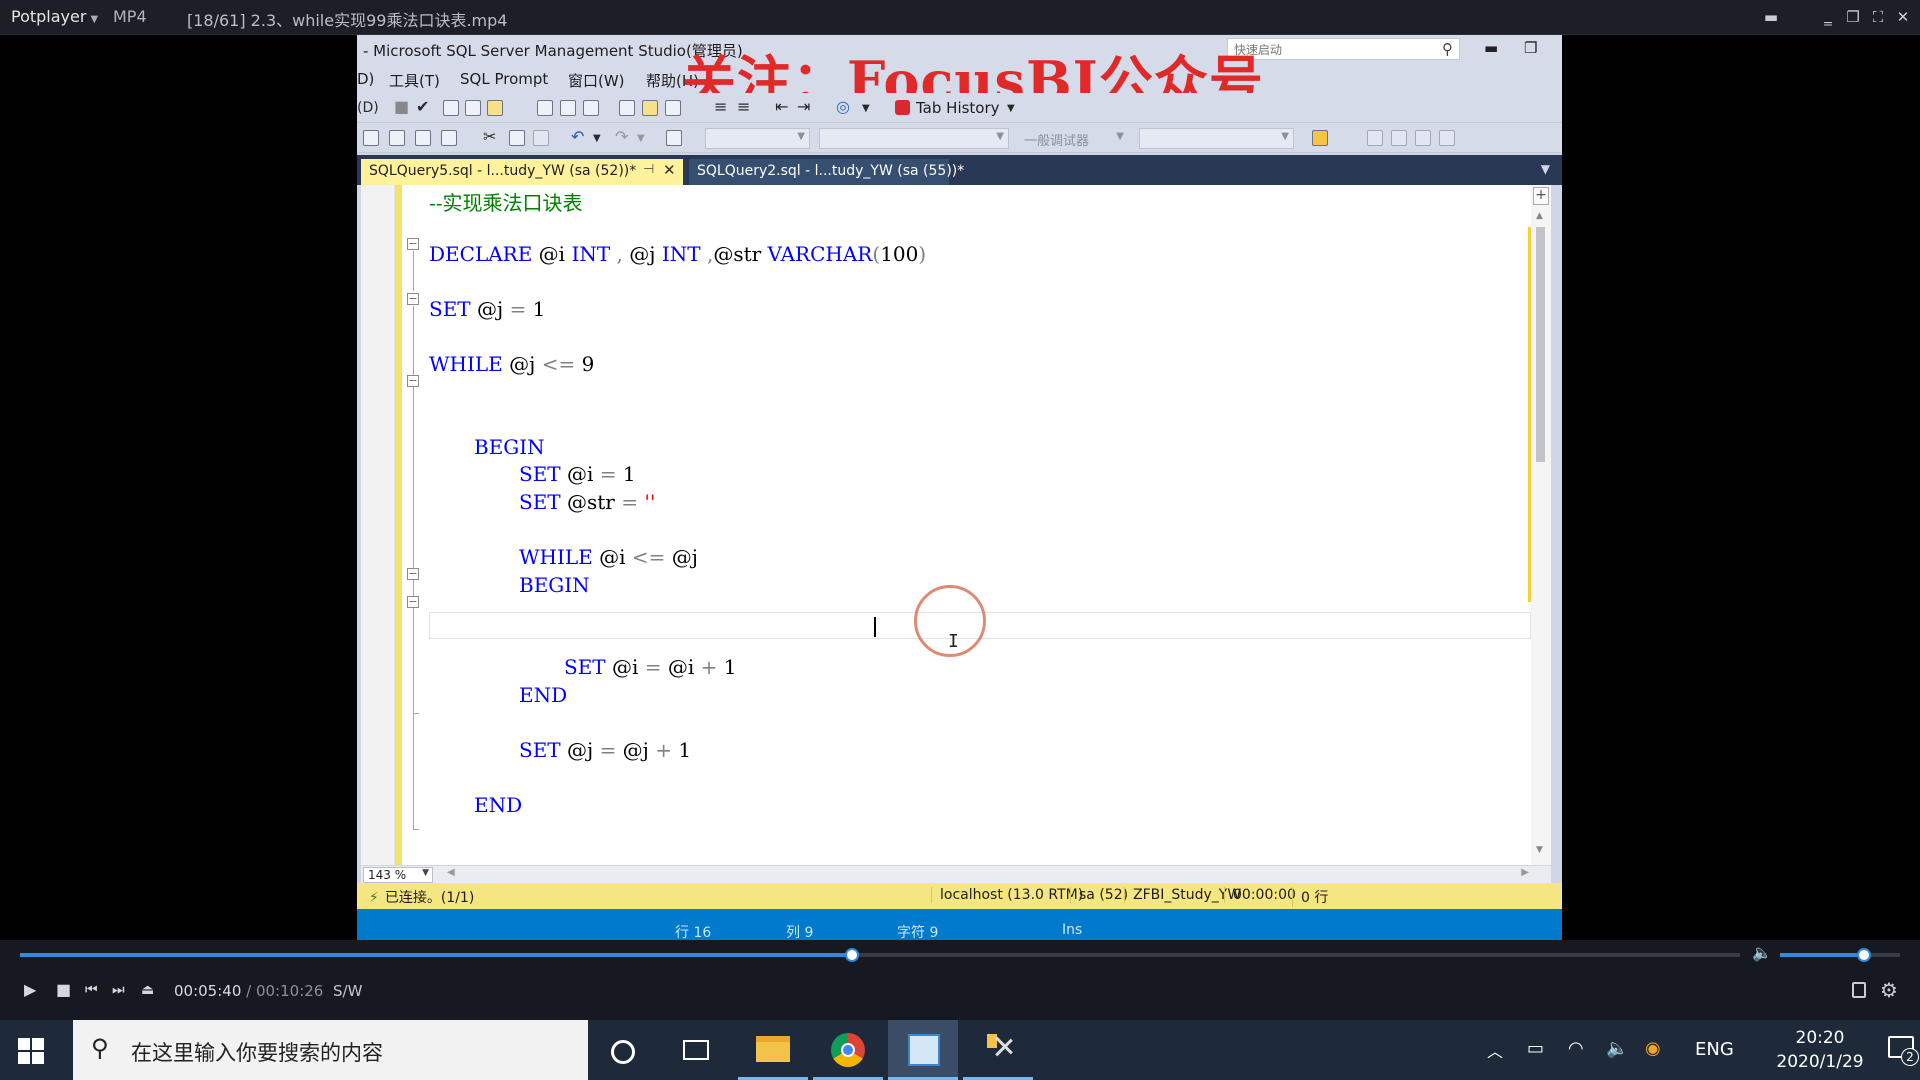 The image size is (1920, 1080). I want to click on taskbar-chrome, so click(848, 1050).